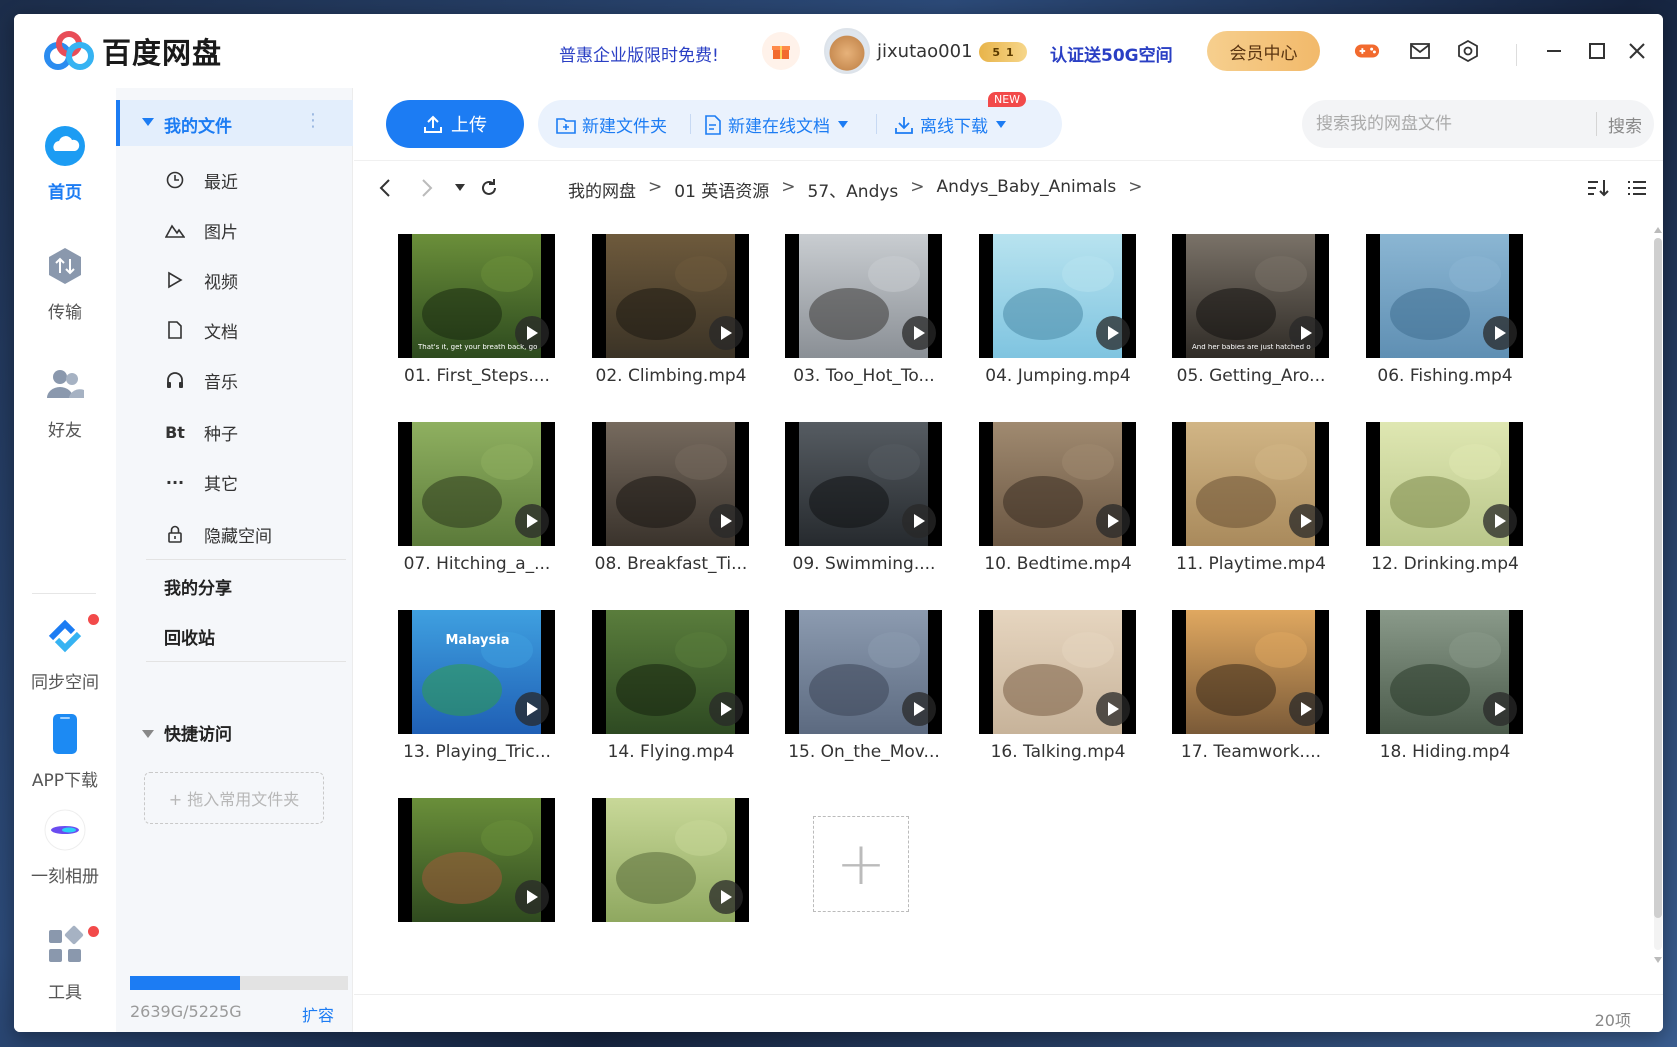  What do you see at coordinates (721, 189) in the screenshot?
I see `breadcrumb-item: 01 英语资源` at bounding box center [721, 189].